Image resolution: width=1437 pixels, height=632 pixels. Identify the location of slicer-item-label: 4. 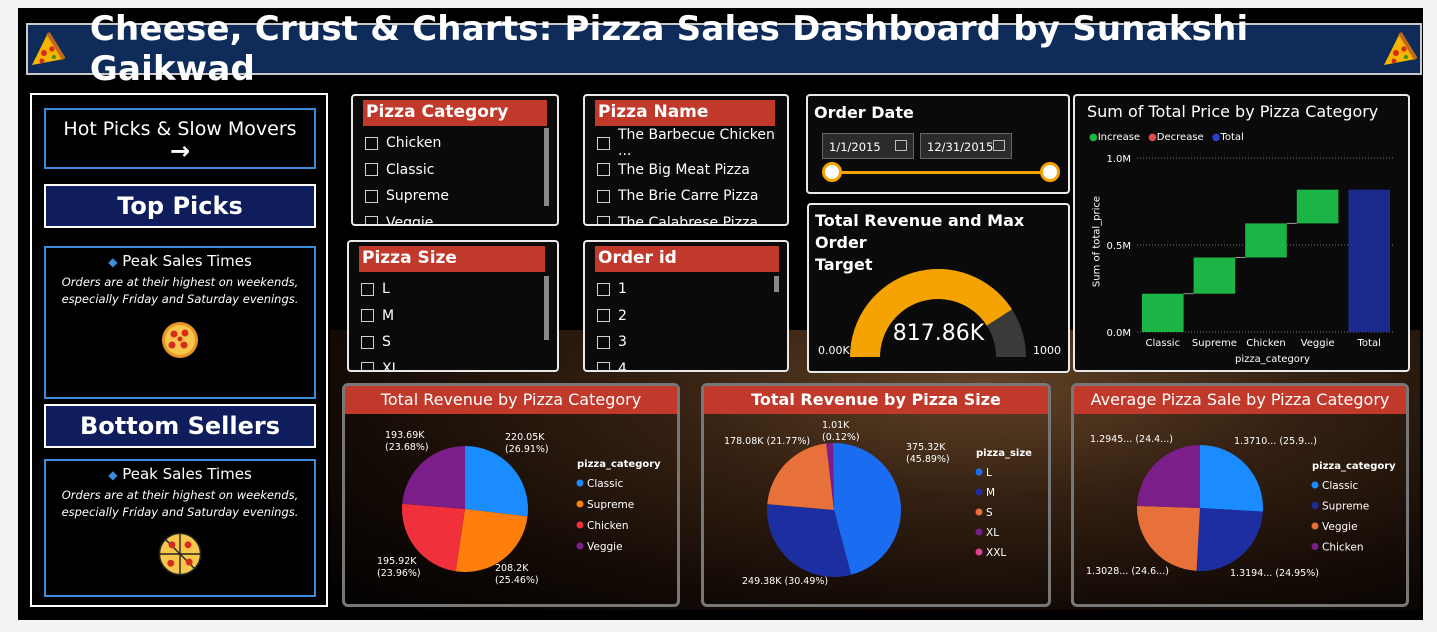
(622, 366).